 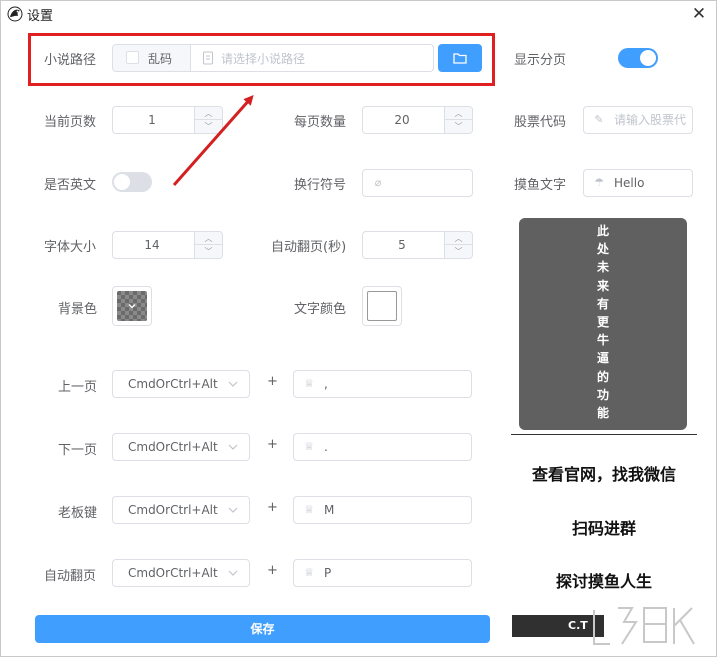 What do you see at coordinates (603, 581) in the screenshot?
I see `promo-life-text: 探讨摸鱼人生` at bounding box center [603, 581].